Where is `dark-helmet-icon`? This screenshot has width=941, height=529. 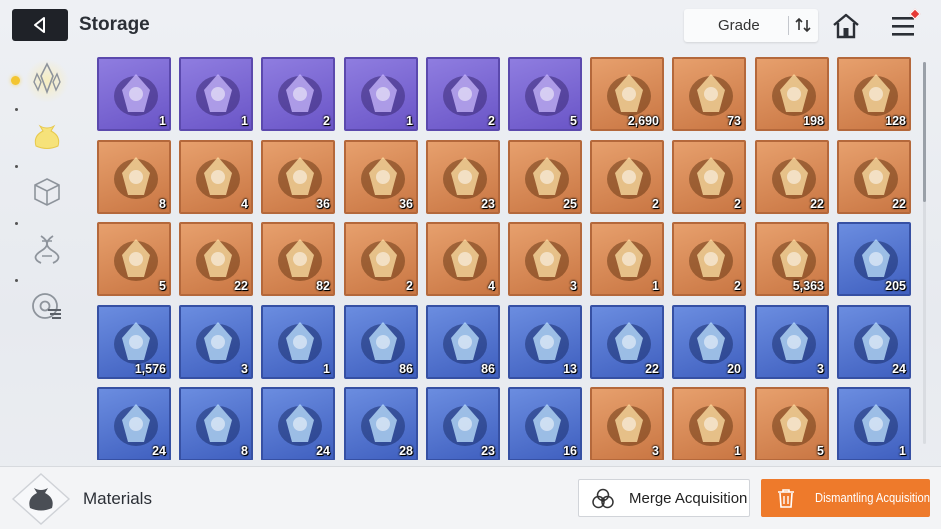
dark-helmet-icon is located at coordinates (876, 425).